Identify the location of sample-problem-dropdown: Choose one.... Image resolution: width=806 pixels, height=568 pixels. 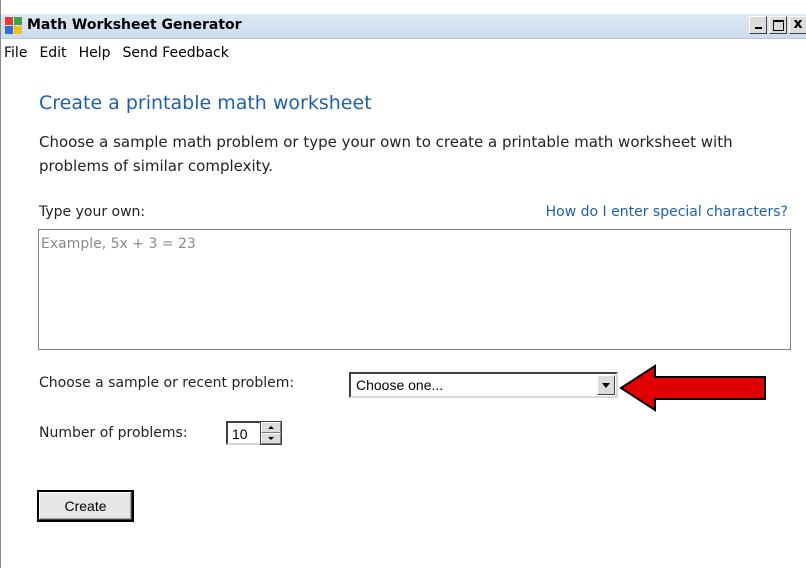
(483, 385).